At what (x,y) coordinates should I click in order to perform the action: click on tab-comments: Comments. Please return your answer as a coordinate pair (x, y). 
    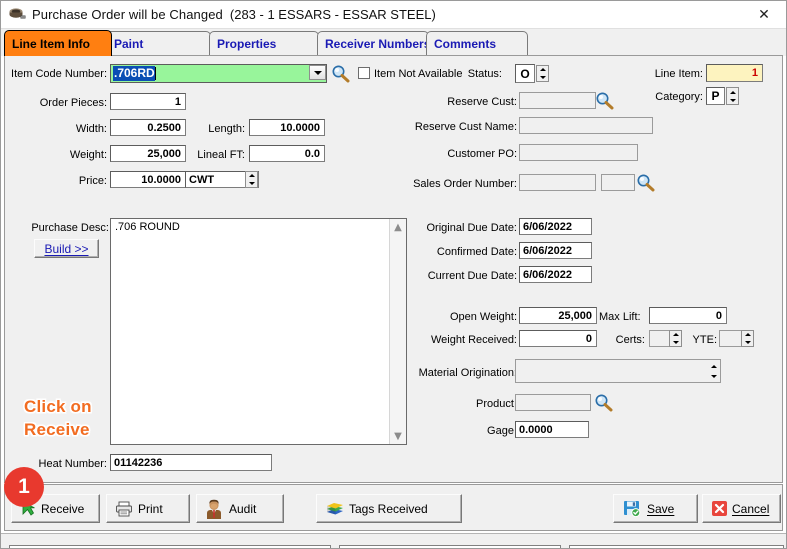
    Looking at the image, I should click on (477, 43).